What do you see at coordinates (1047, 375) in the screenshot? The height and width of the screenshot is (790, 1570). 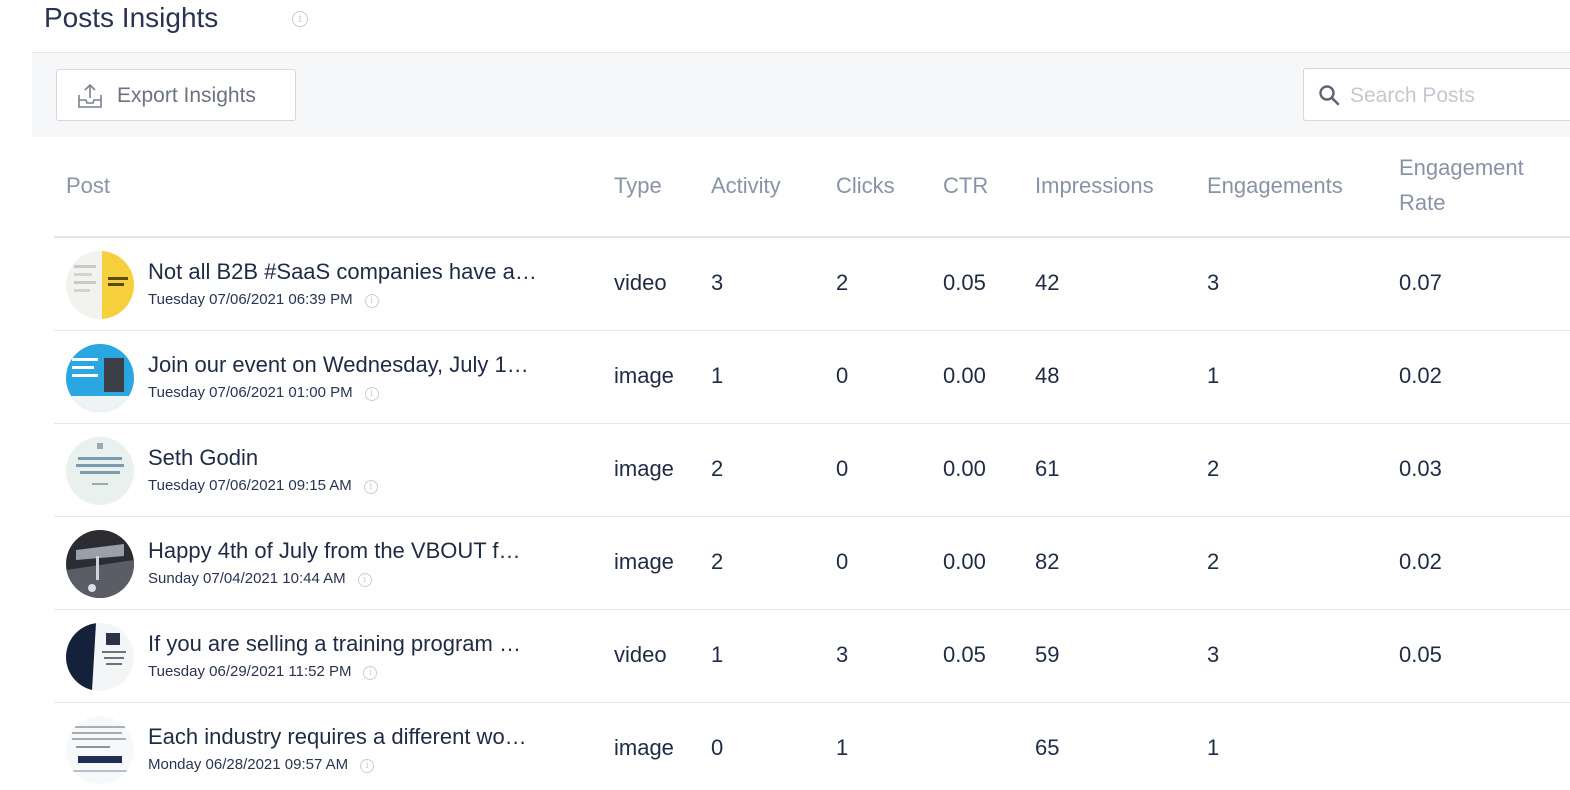 I see `cell-impressions: 48` at bounding box center [1047, 375].